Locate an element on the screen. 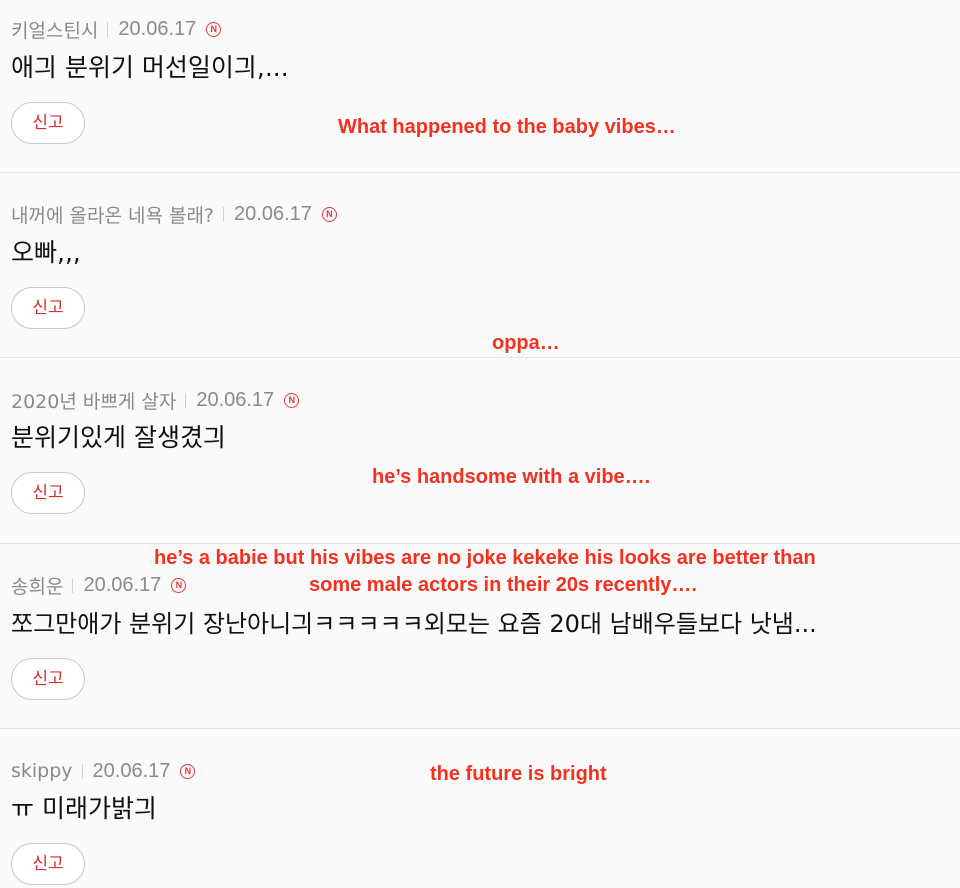  translation-annotation: he’s handsome with a vibe…. is located at coordinates (511, 477).